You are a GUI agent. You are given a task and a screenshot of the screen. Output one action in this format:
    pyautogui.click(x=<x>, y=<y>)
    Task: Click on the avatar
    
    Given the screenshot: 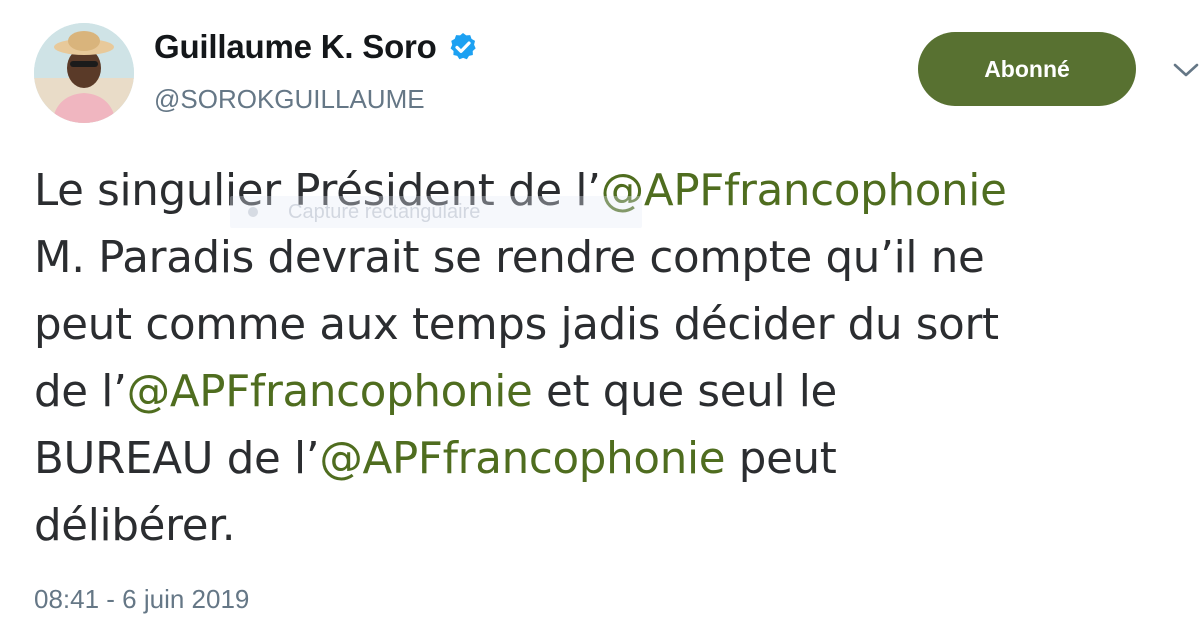 What is the action you would take?
    pyautogui.click(x=84, y=73)
    